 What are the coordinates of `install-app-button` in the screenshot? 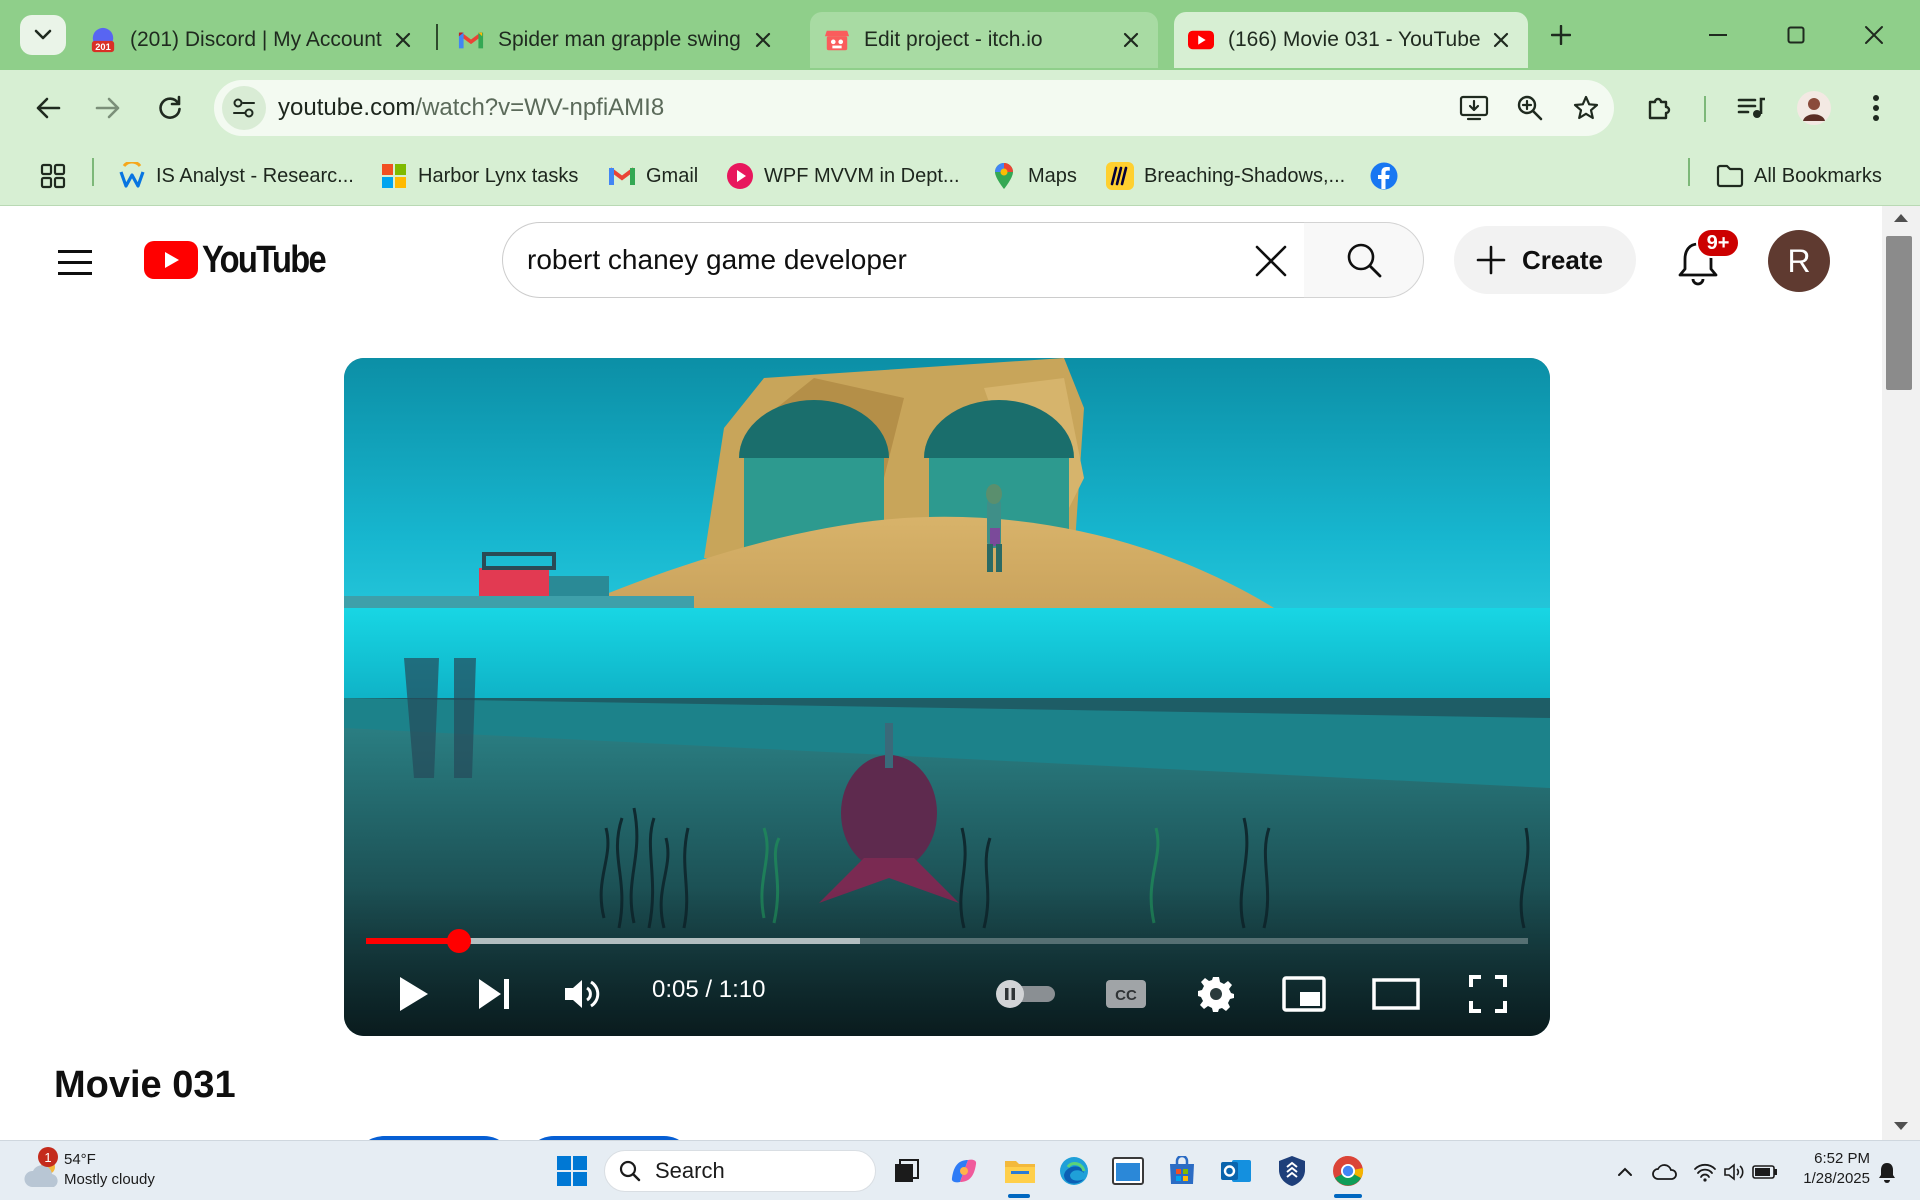 It's located at (1474, 108).